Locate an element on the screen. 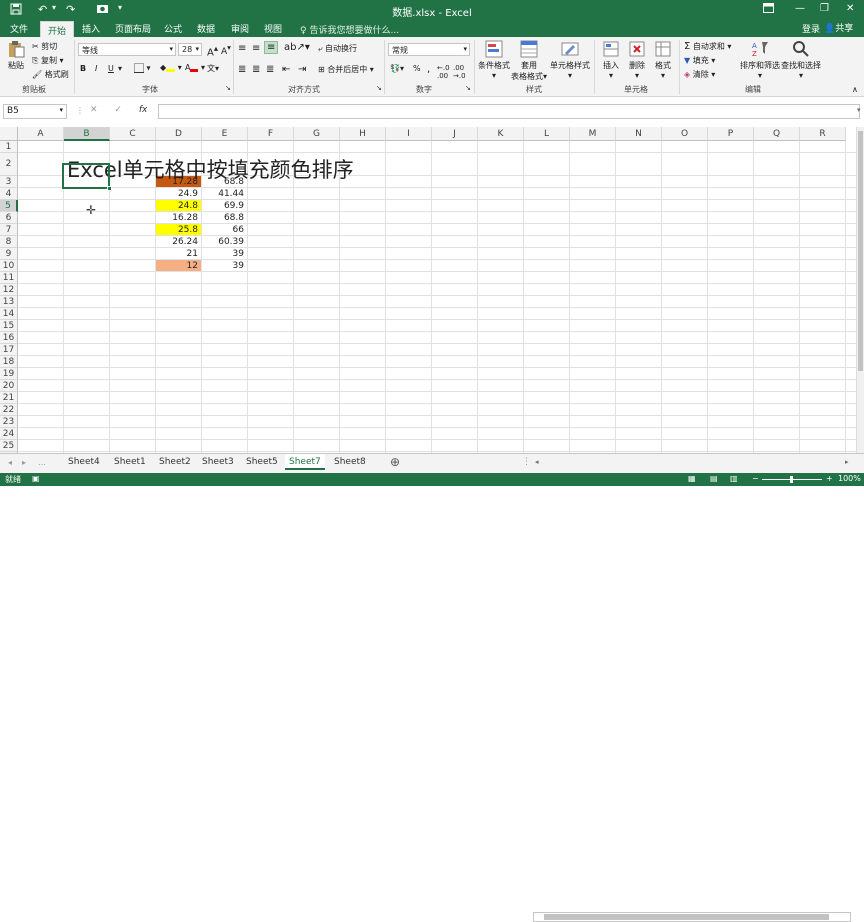  row-header-21: 21 is located at coordinates (9, 398).